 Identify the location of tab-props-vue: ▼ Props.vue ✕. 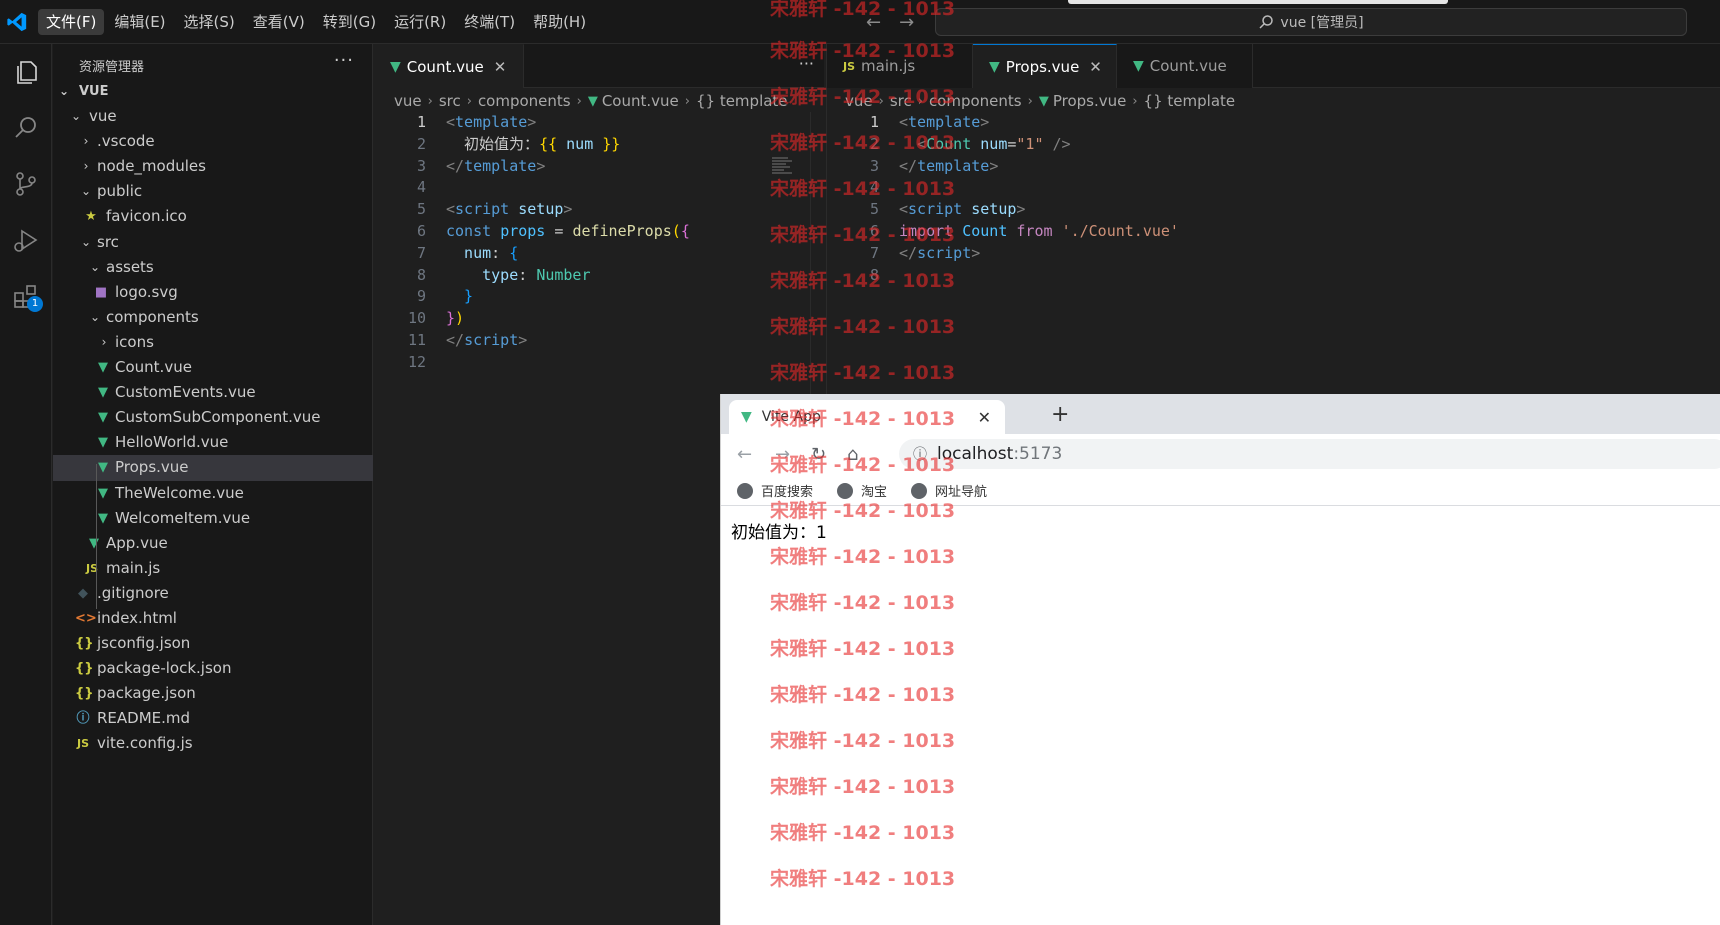
(1045, 66).